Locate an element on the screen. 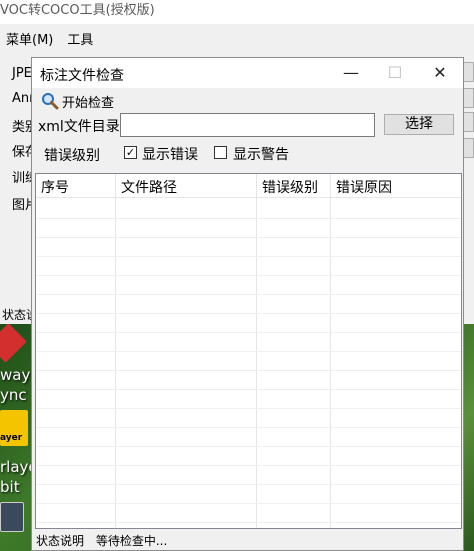  desktop-file-icon is located at coordinates (12, 517).